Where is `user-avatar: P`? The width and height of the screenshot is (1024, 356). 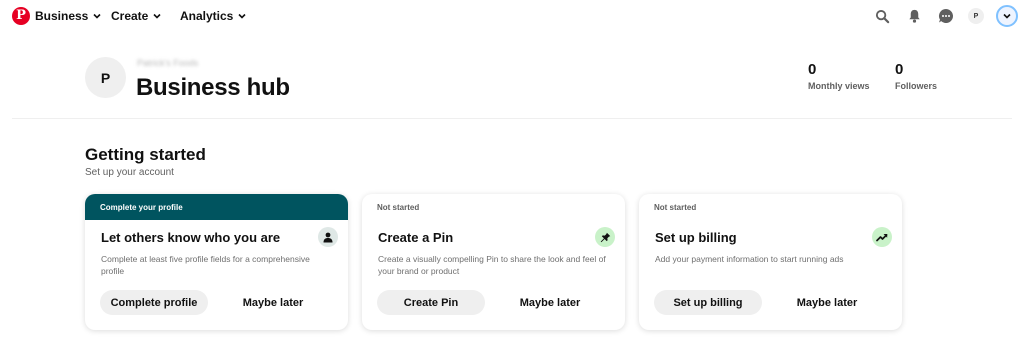
user-avatar: P is located at coordinates (976, 16).